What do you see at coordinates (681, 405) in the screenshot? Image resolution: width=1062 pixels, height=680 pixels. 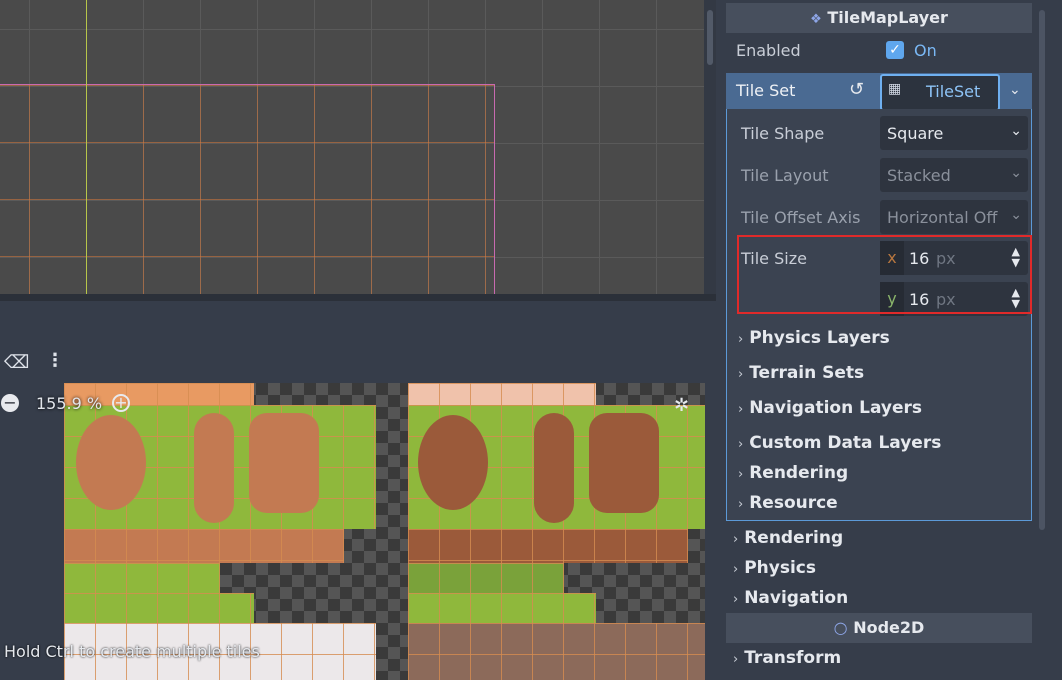 I see `center-view-icon: ✲` at bounding box center [681, 405].